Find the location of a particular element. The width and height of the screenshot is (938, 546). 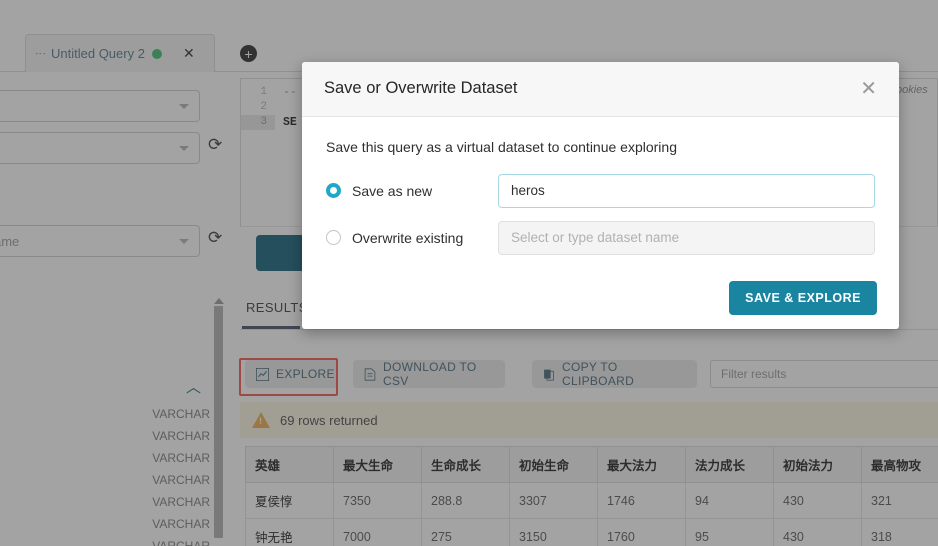

radio-save-as-new is located at coordinates (333, 191).